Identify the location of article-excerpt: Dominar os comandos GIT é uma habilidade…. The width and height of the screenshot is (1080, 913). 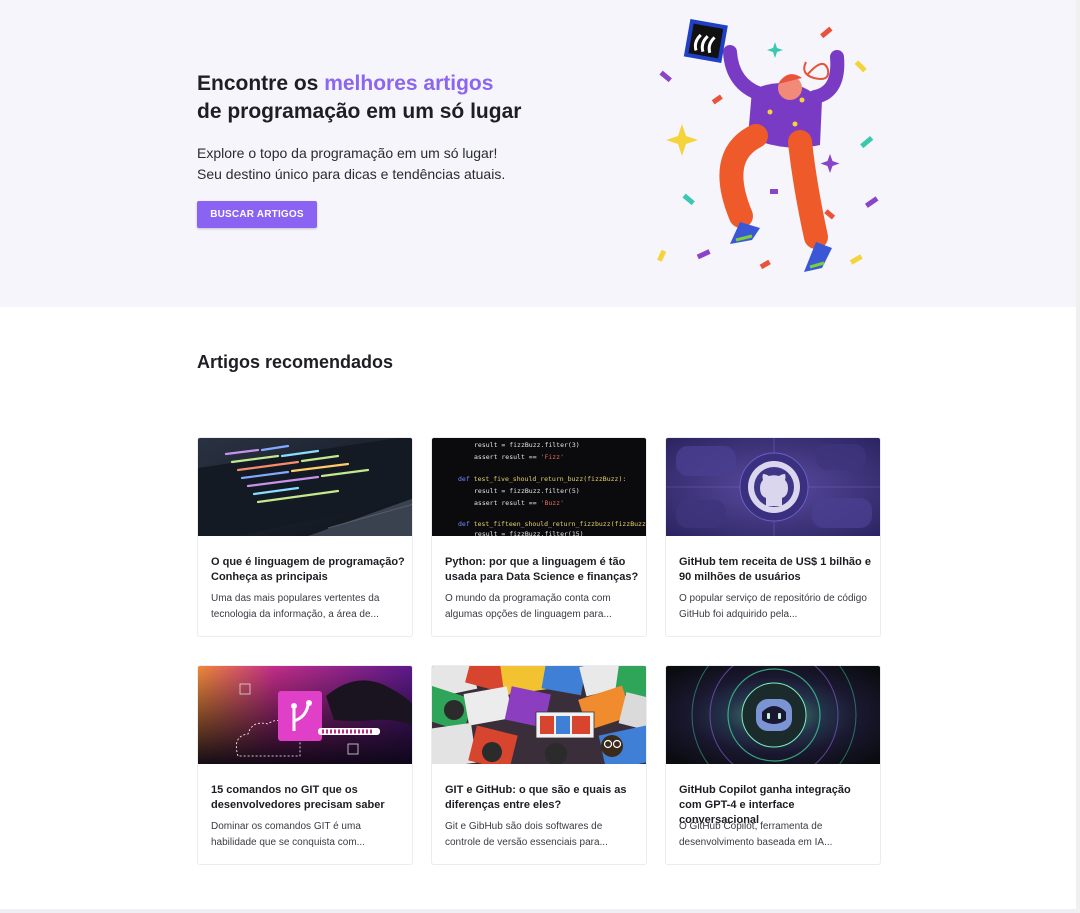
(288, 834).